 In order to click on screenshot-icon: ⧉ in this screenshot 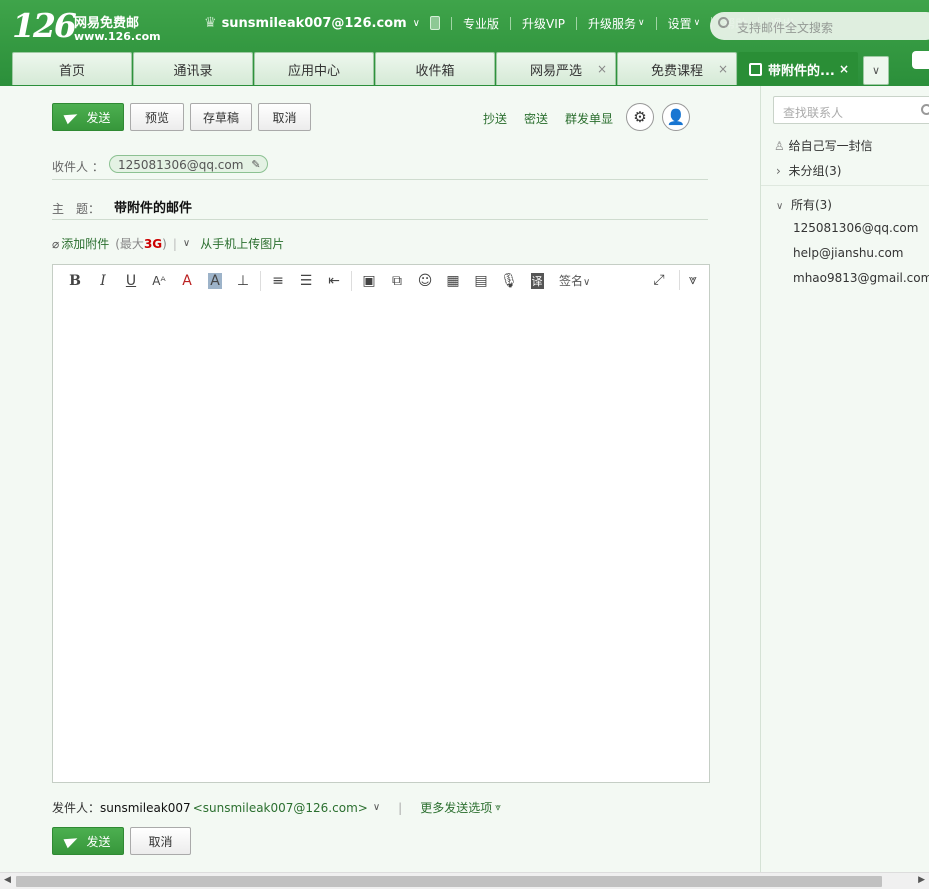, I will do `click(397, 281)`.